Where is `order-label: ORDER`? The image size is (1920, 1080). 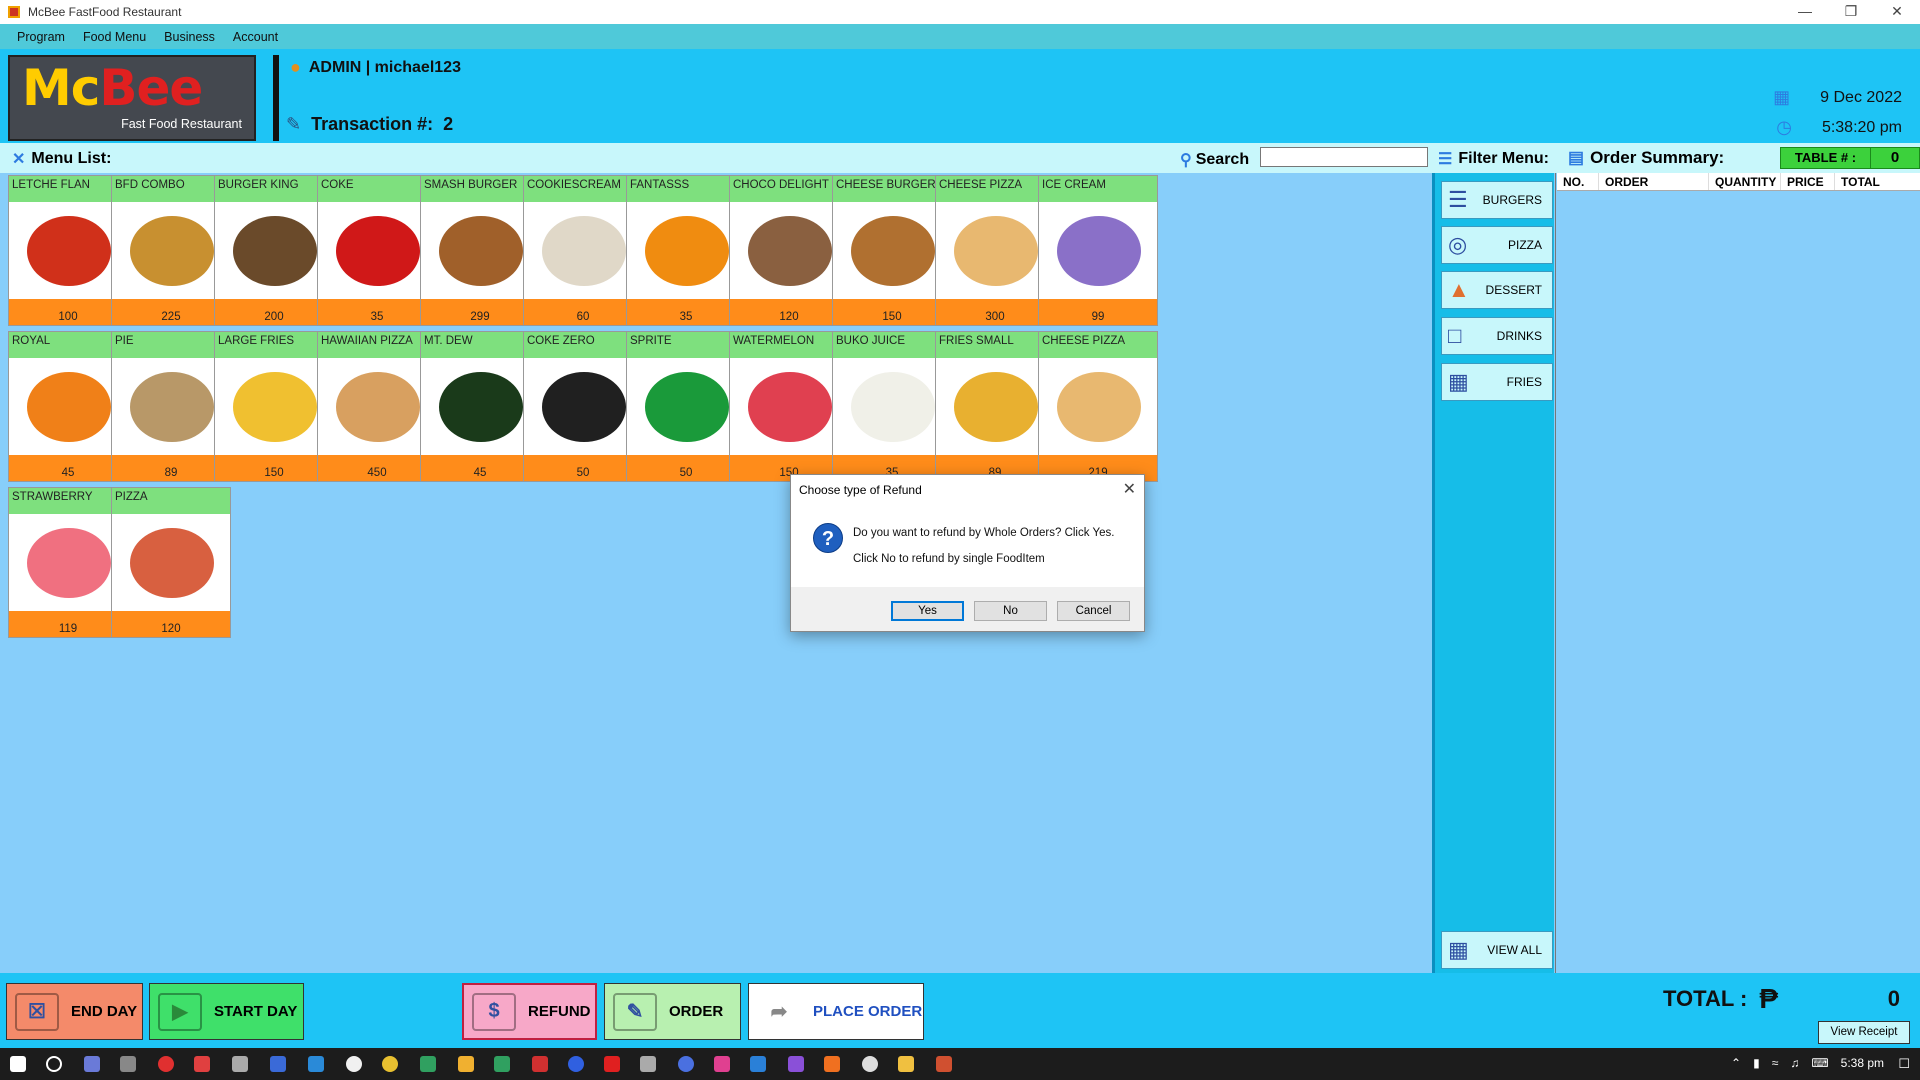
order-label: ORDER is located at coordinates (696, 1011).